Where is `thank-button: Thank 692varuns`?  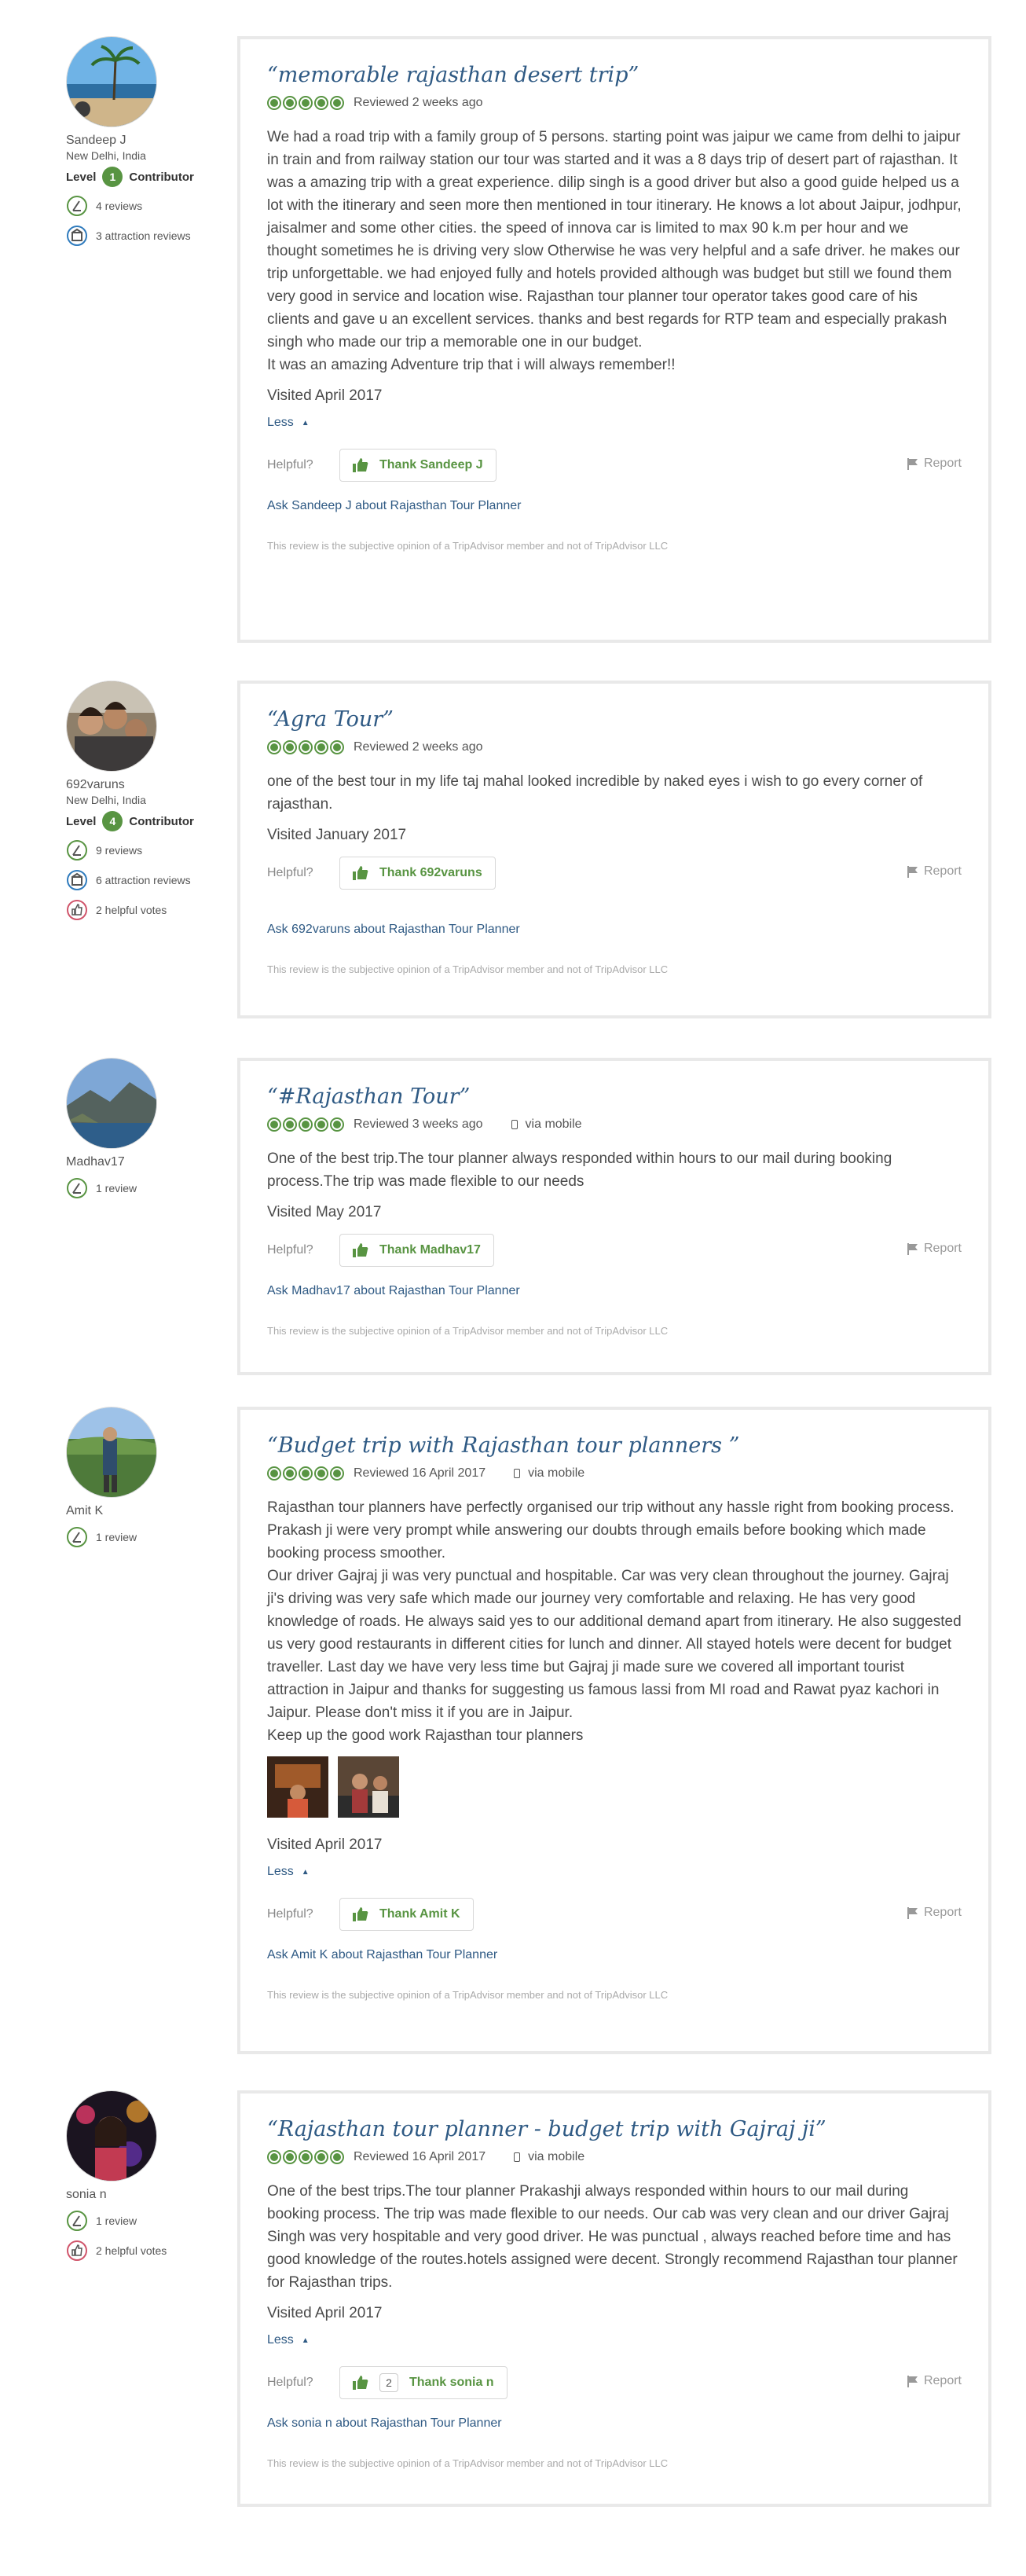 thank-button: Thank 692varuns is located at coordinates (417, 873).